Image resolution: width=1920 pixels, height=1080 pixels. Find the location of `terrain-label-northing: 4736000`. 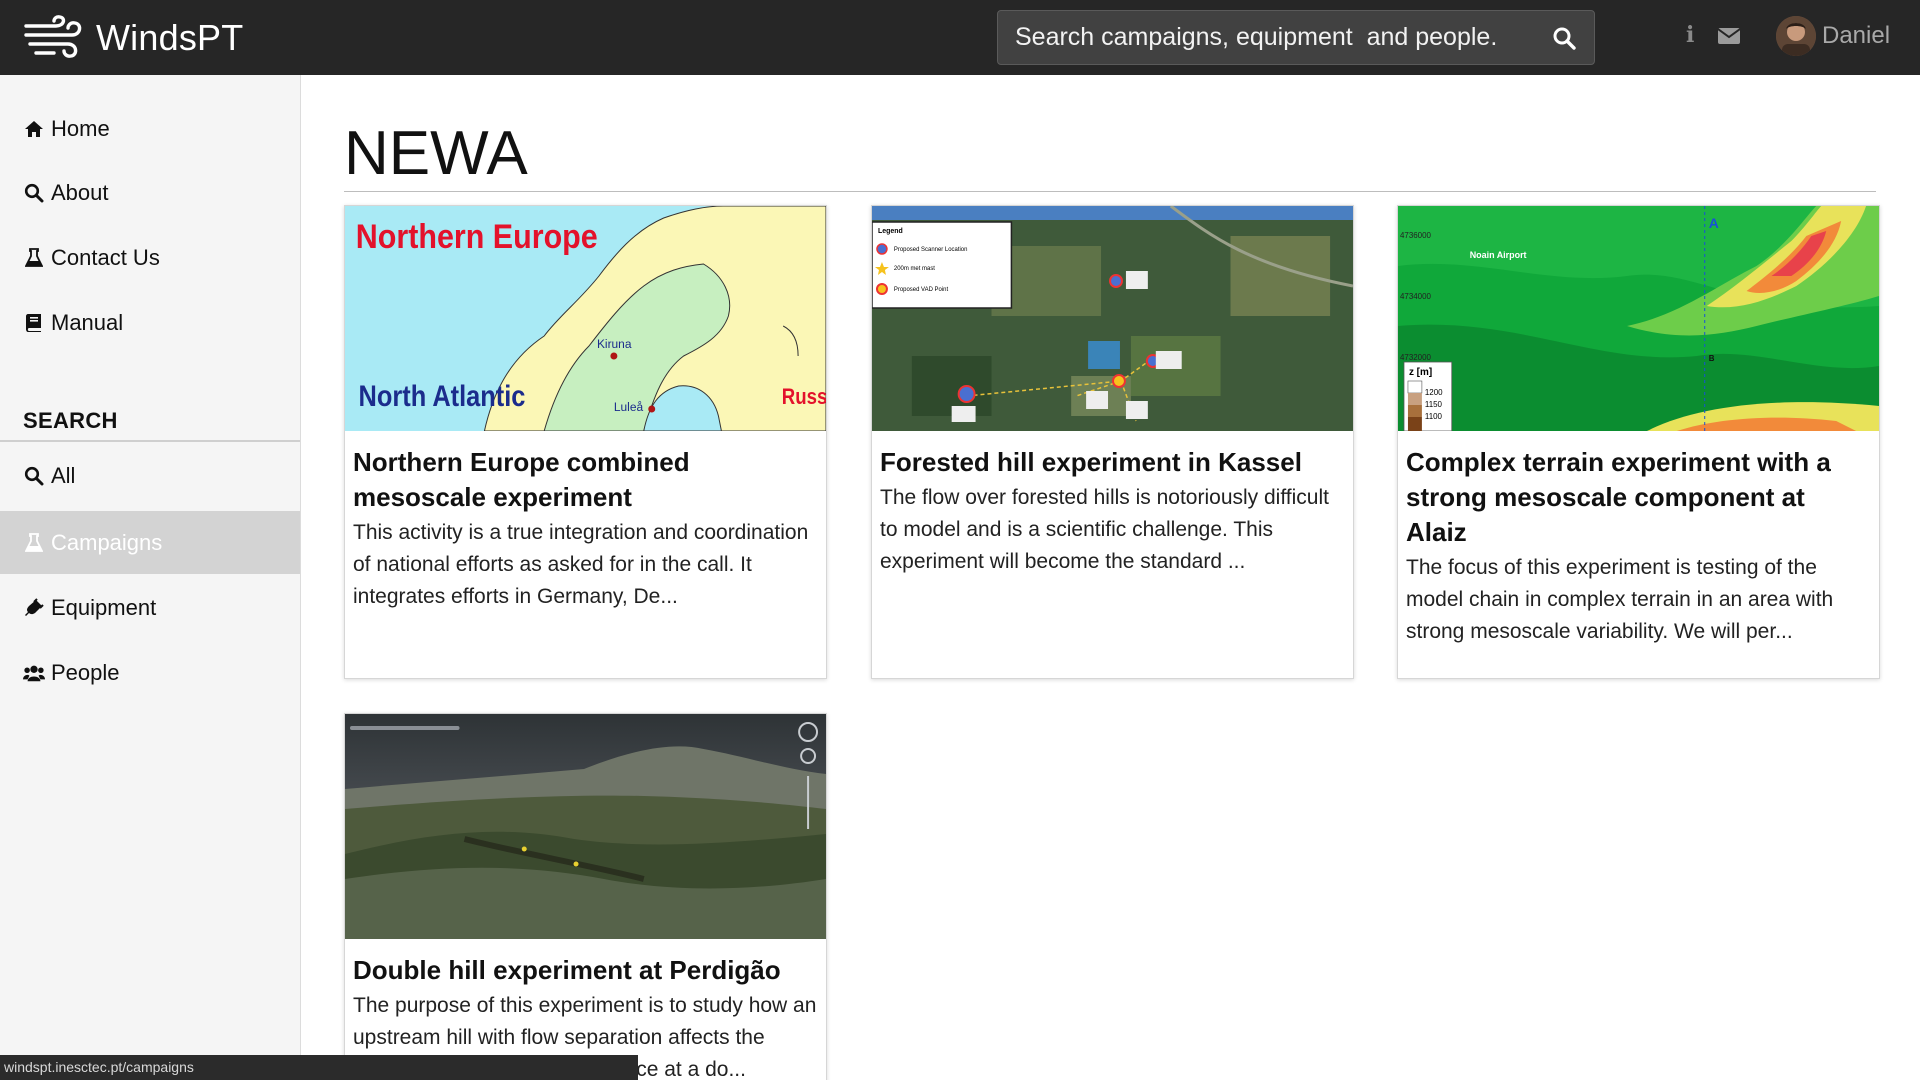

terrain-label-northing: 4736000 is located at coordinates (1416, 235).